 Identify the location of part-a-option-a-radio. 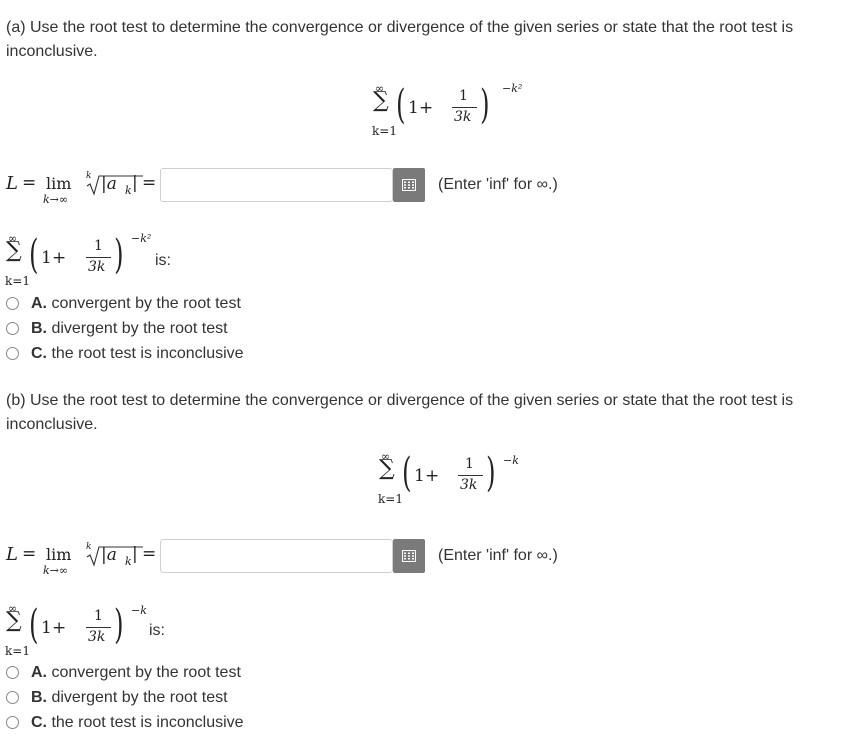
(12, 303).